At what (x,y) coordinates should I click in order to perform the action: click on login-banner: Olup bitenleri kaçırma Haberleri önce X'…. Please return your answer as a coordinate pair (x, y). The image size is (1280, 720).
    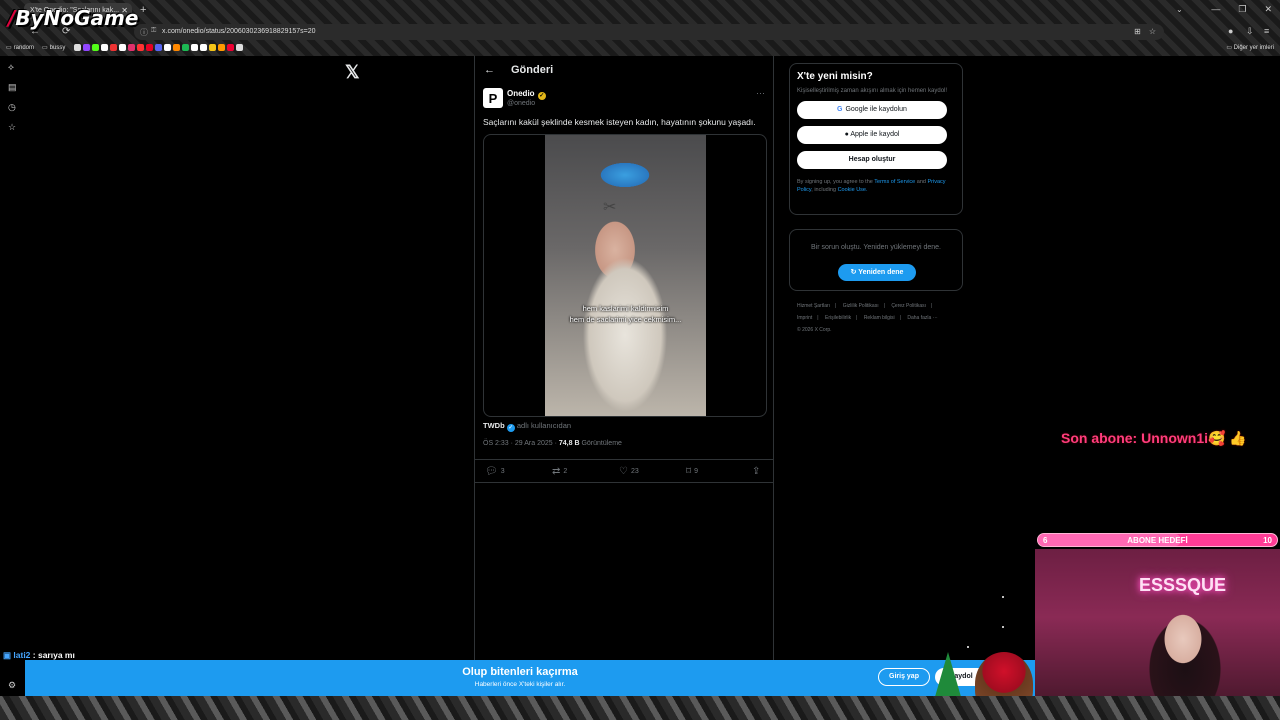
    Looking at the image, I should click on (530, 678).